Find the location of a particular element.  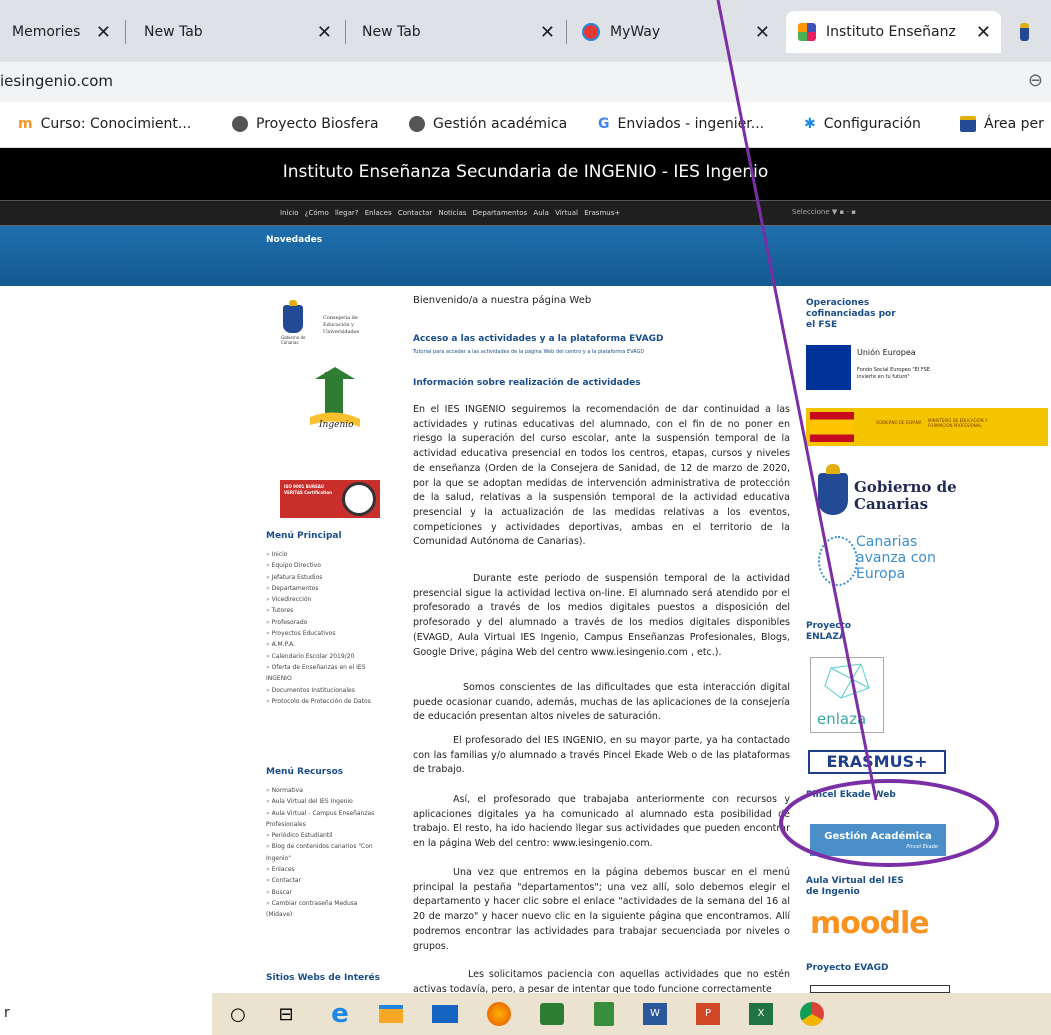

bookmark-gestion: Gestión académica is located at coordinates (488, 124).